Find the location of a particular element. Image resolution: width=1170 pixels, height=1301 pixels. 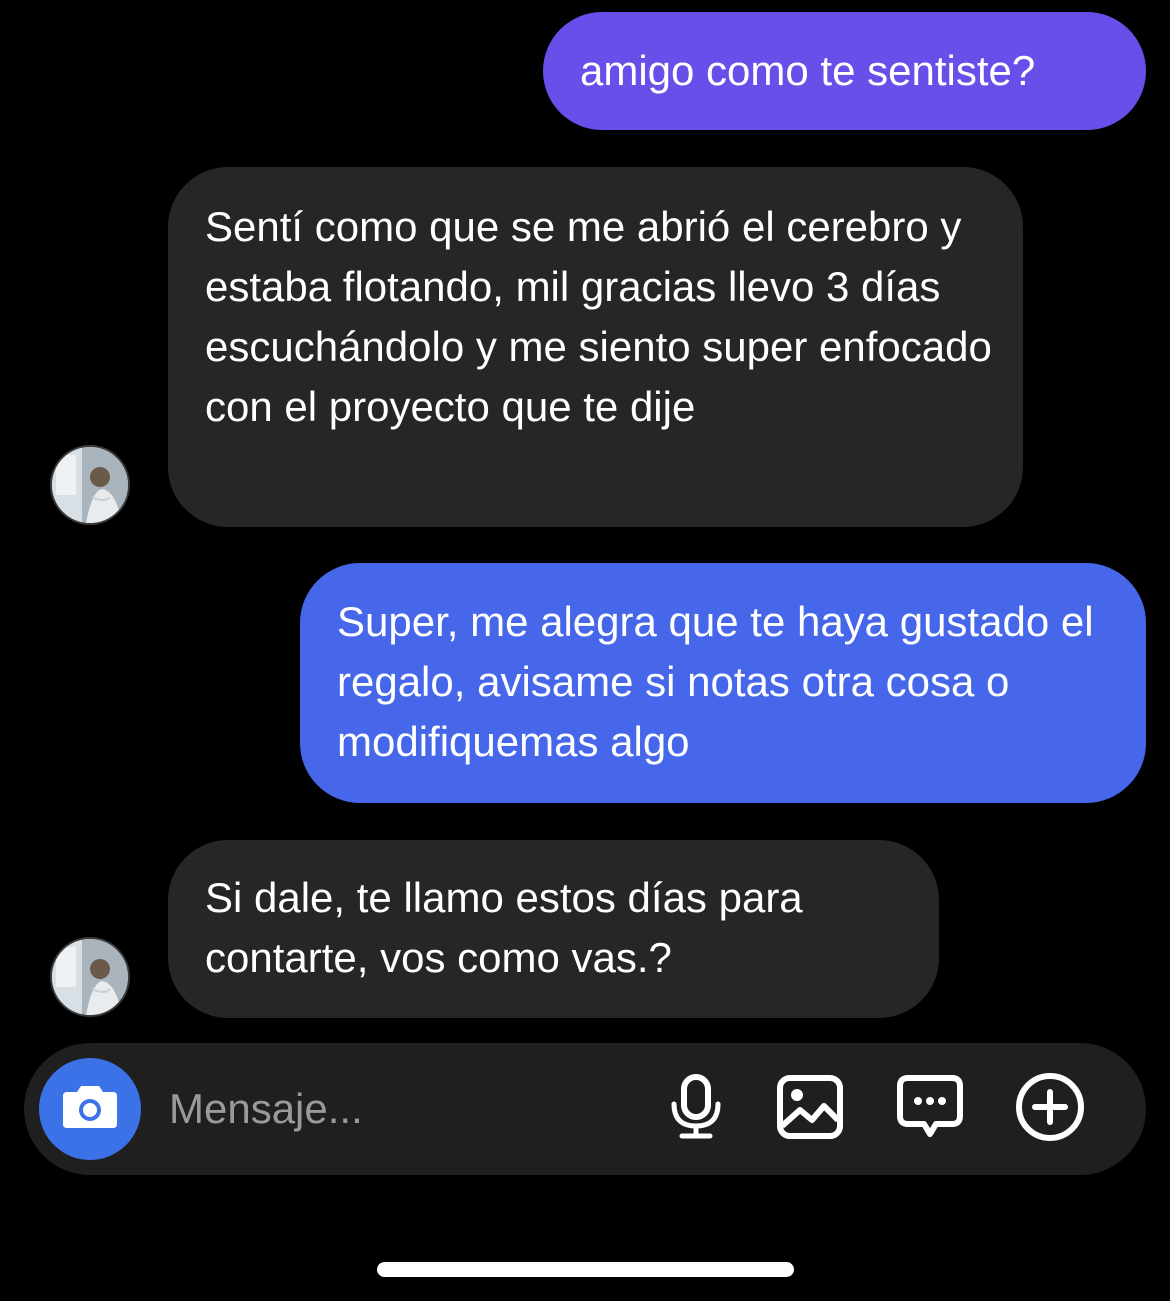

image-icon is located at coordinates (810, 1109).